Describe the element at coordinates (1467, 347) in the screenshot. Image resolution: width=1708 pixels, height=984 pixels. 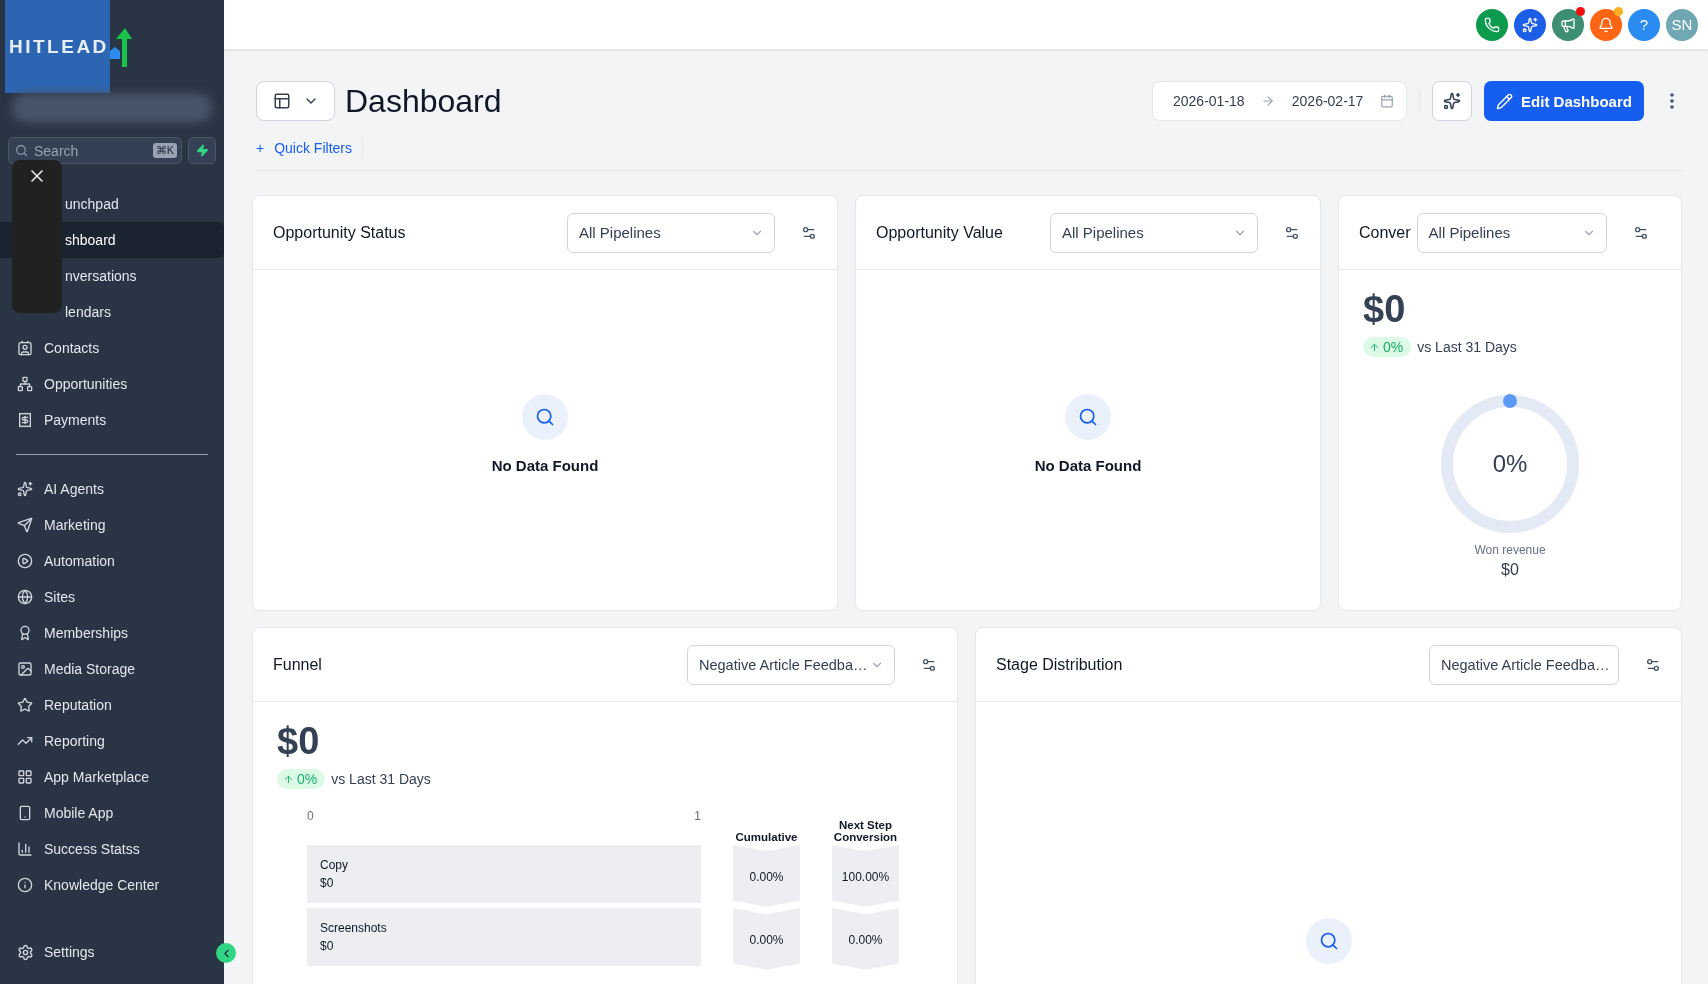
I see `comparison-text: vs Last 31 Days` at that location.